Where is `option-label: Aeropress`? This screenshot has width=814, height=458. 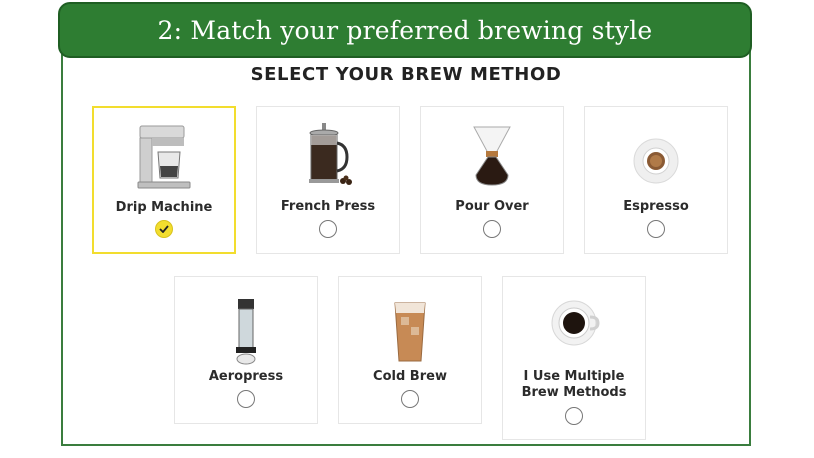
option-label: Aeropress is located at coordinates (246, 376).